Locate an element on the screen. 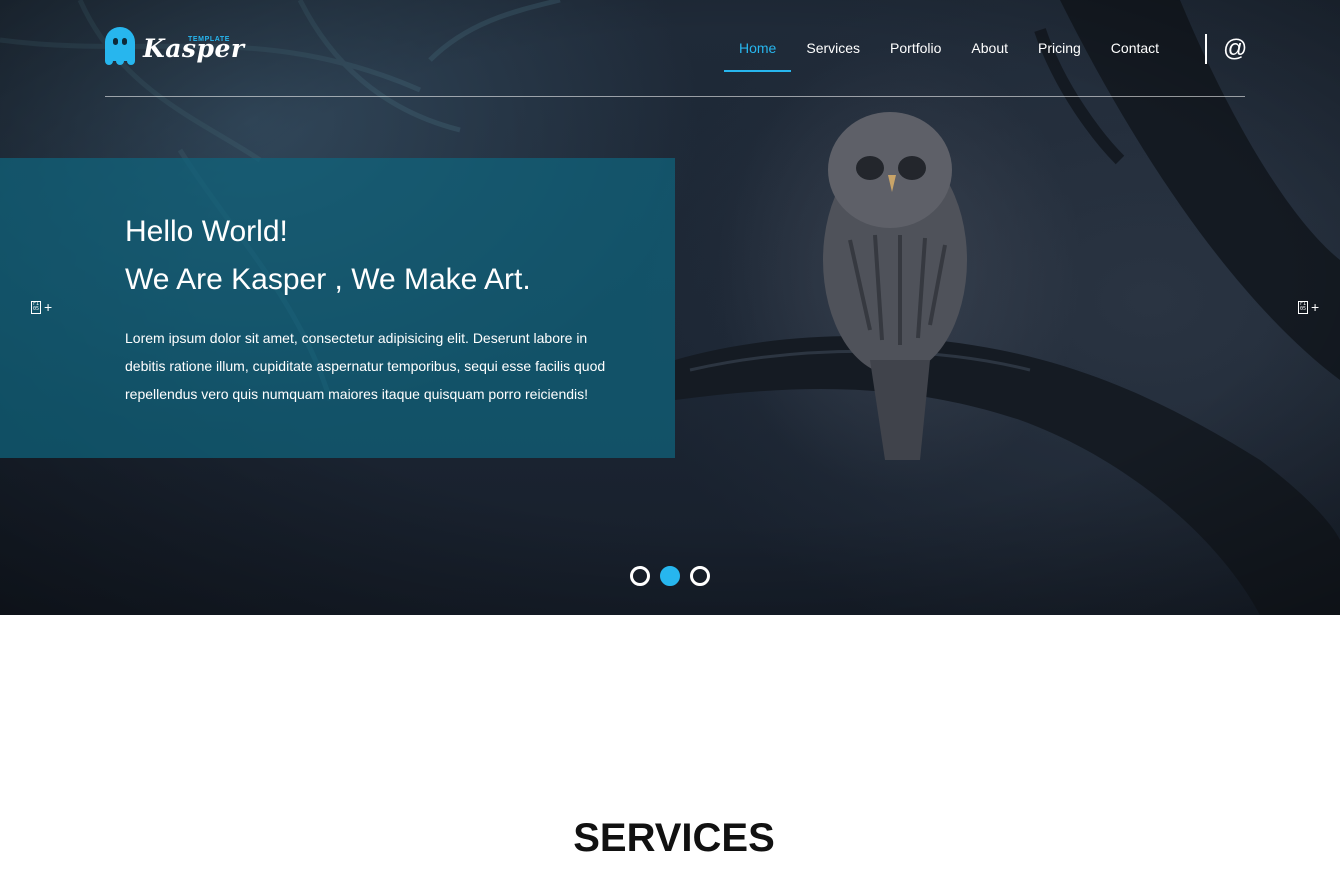  nav-divider is located at coordinates (1206, 49).